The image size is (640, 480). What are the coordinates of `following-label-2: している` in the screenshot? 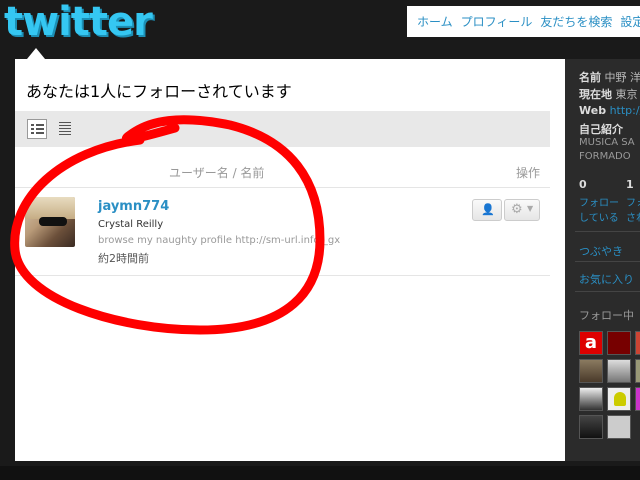 It's located at (599, 216).